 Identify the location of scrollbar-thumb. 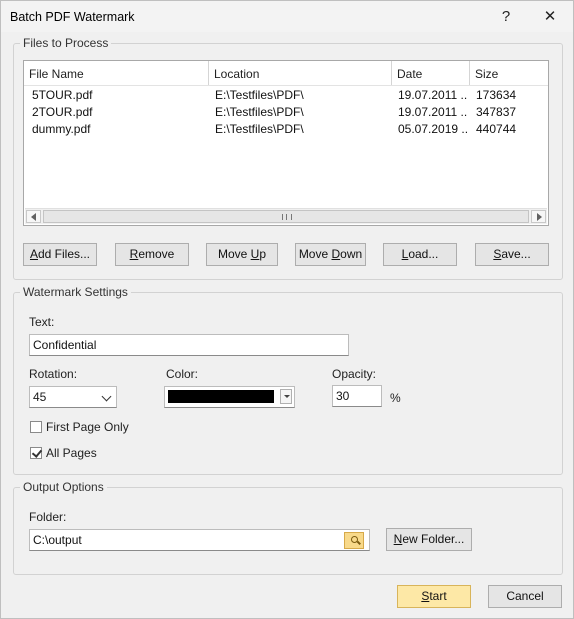
(286, 216).